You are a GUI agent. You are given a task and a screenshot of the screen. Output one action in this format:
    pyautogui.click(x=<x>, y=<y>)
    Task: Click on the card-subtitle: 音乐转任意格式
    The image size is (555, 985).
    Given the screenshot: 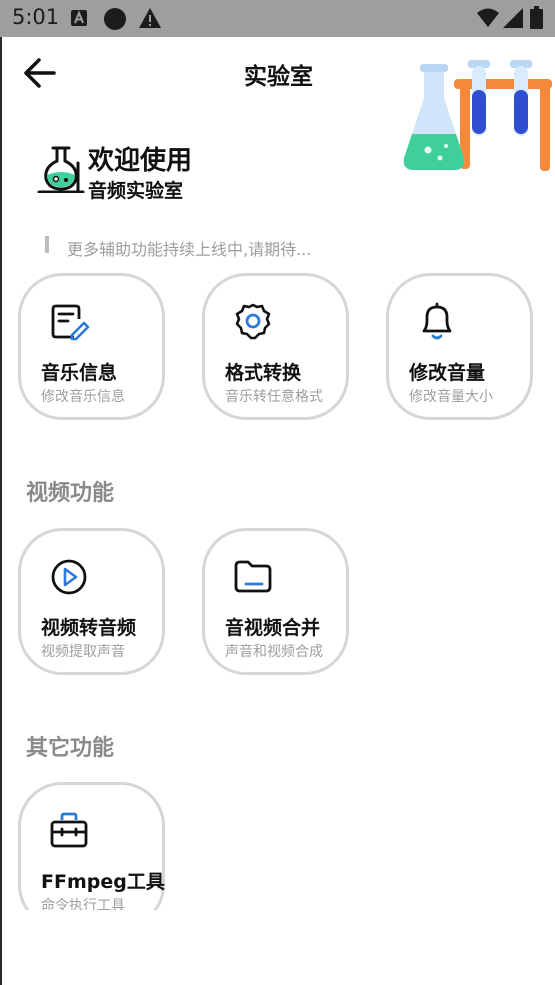 What is the action you would take?
    pyautogui.click(x=274, y=397)
    